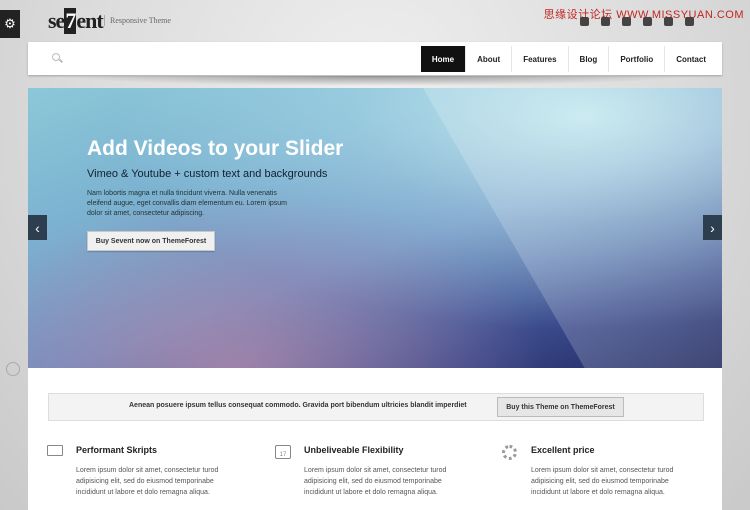  What do you see at coordinates (89, 20) in the screenshot?
I see `logo-suffix: ent` at bounding box center [89, 20].